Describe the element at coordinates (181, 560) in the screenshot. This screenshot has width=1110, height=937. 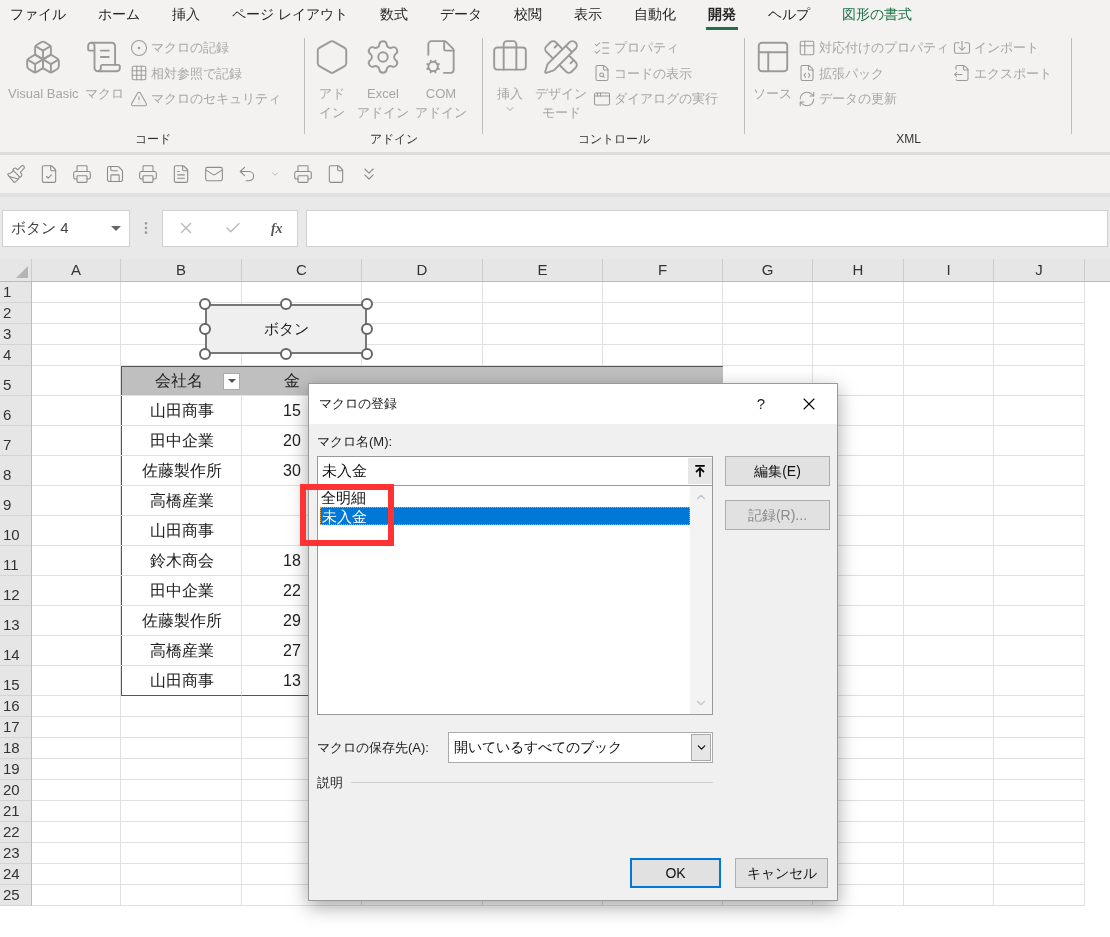
I see `table-cell: 鈴木商会` at that location.